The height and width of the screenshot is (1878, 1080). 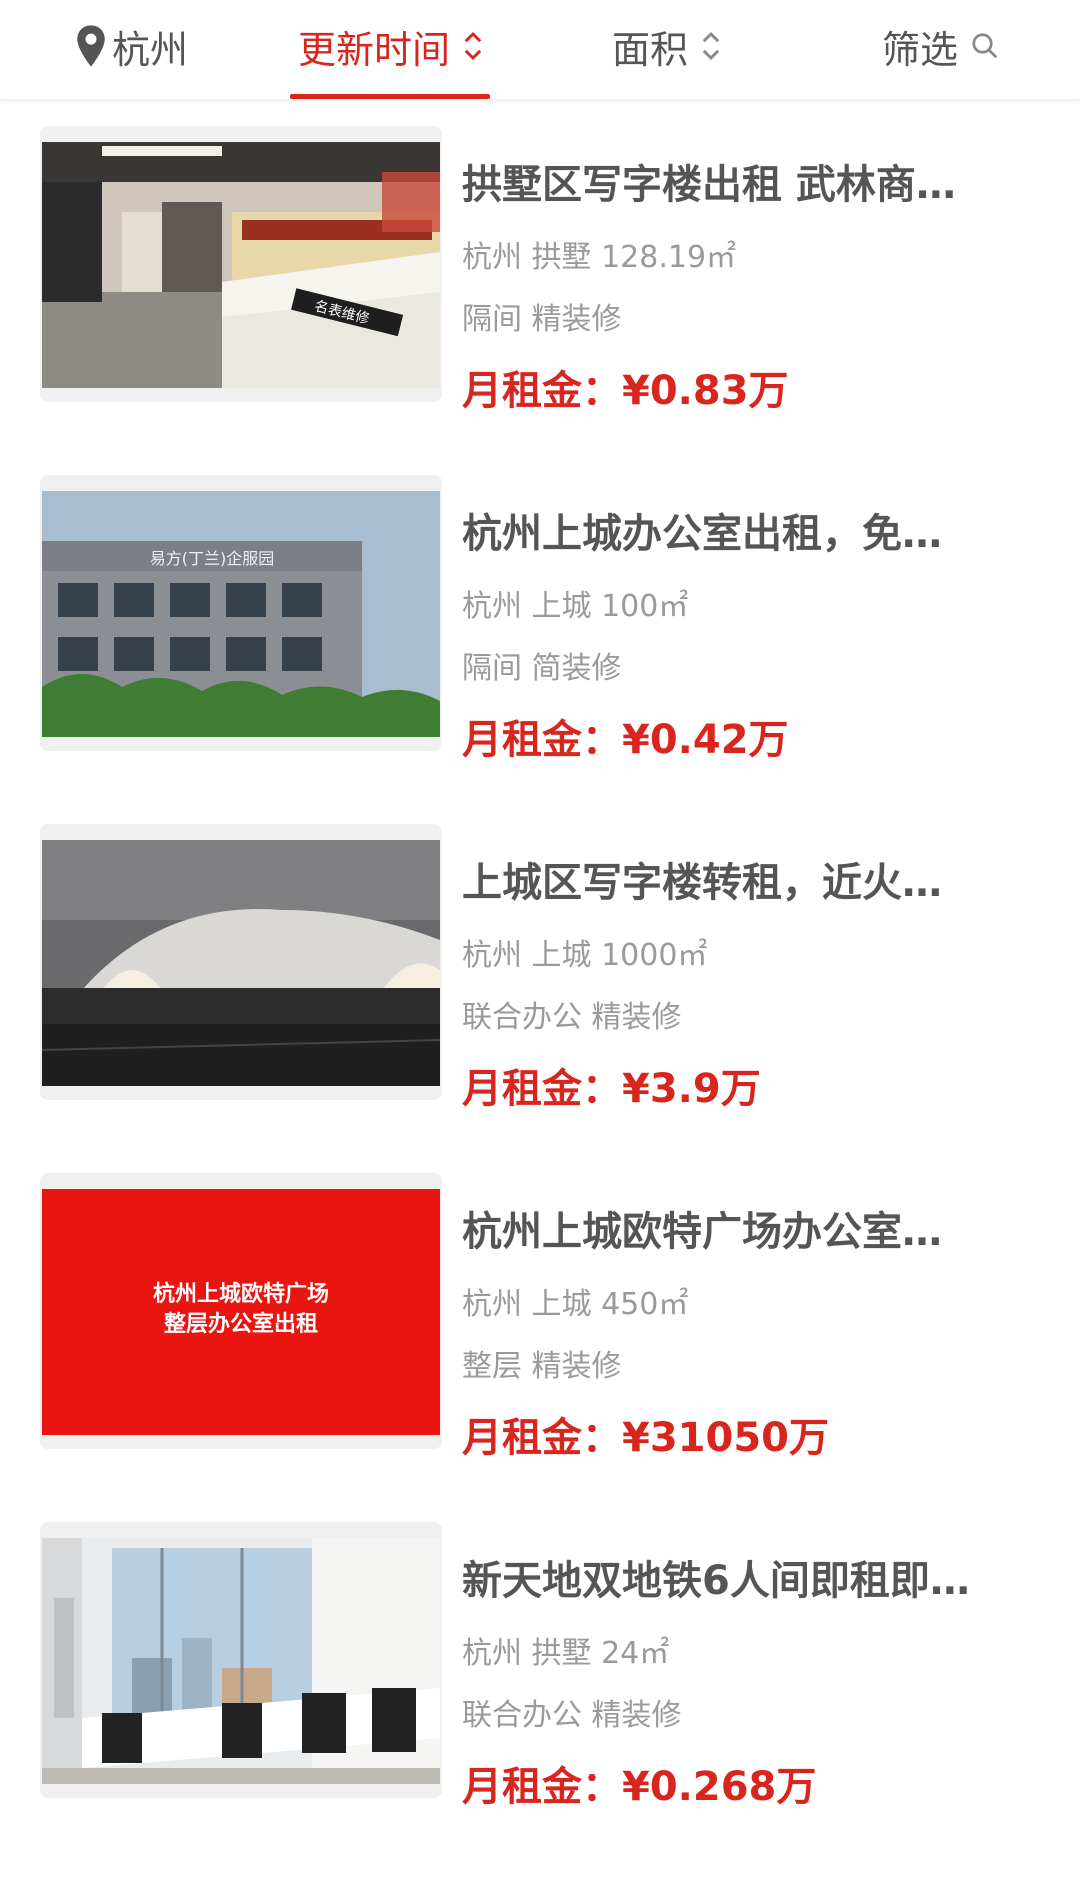 I want to click on price-value: ¥3.9万, so click(x=691, y=1089).